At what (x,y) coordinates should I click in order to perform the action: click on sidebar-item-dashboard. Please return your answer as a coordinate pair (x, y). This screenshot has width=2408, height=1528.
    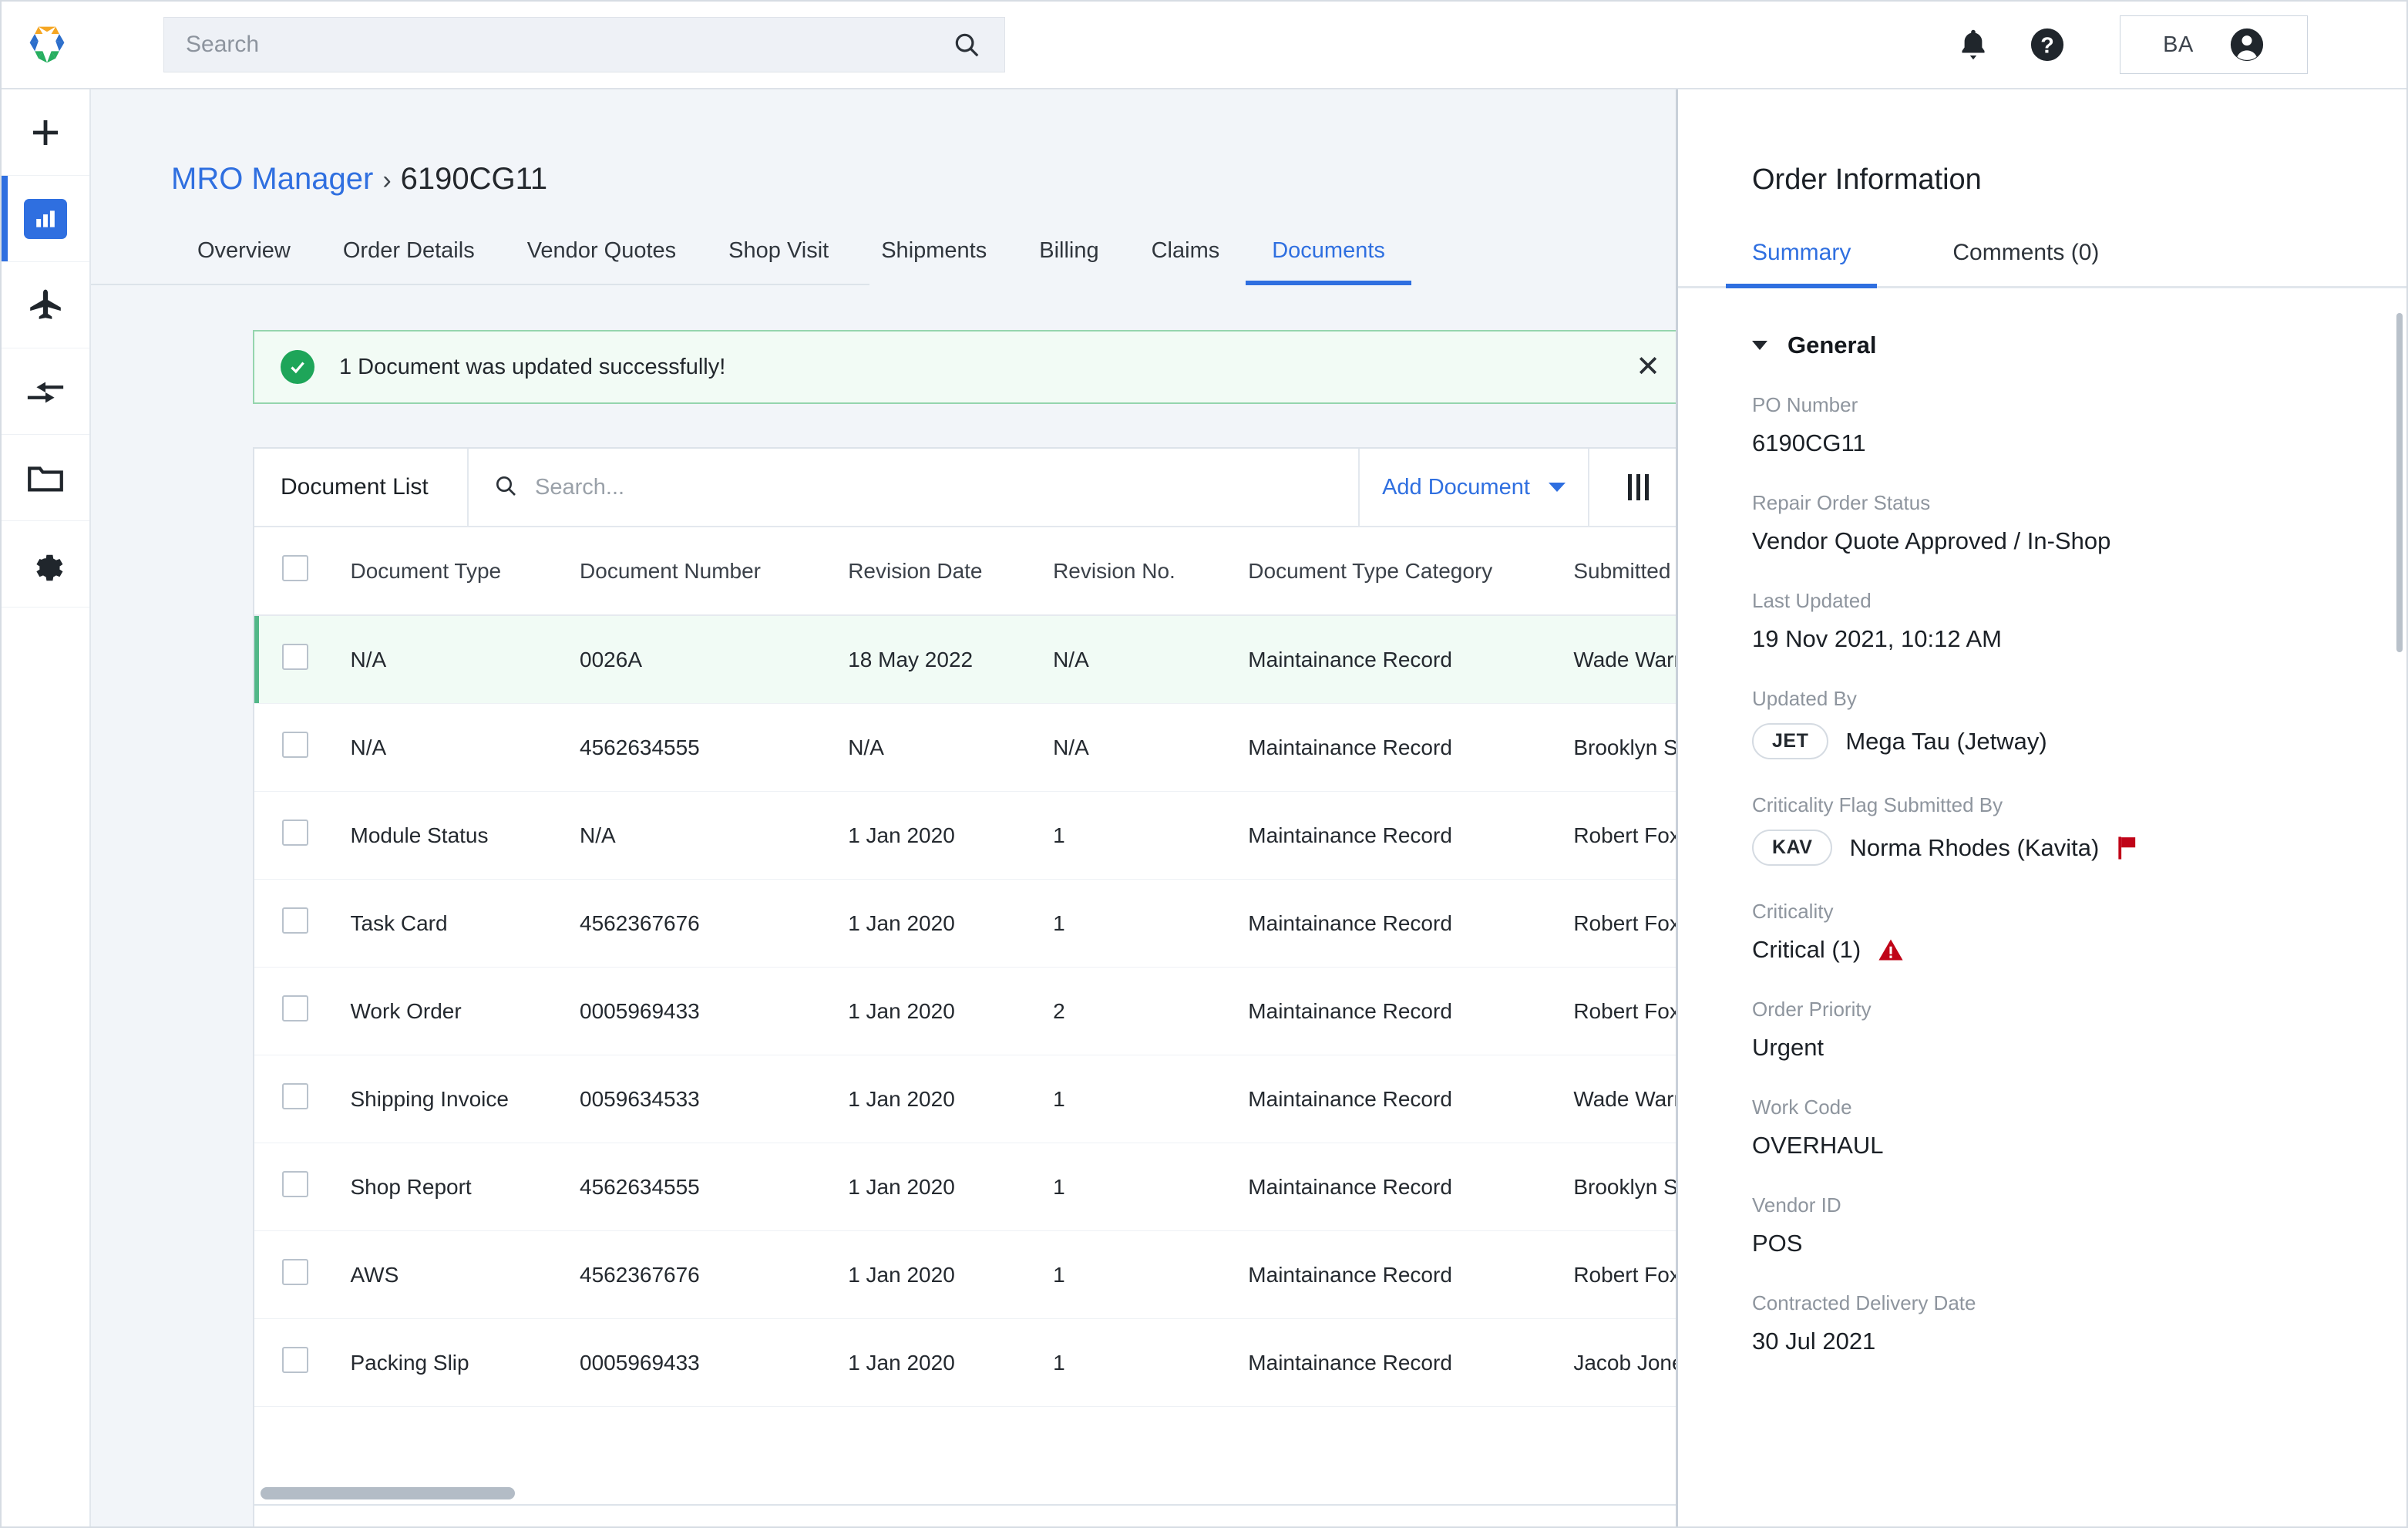
    Looking at the image, I should click on (45, 219).